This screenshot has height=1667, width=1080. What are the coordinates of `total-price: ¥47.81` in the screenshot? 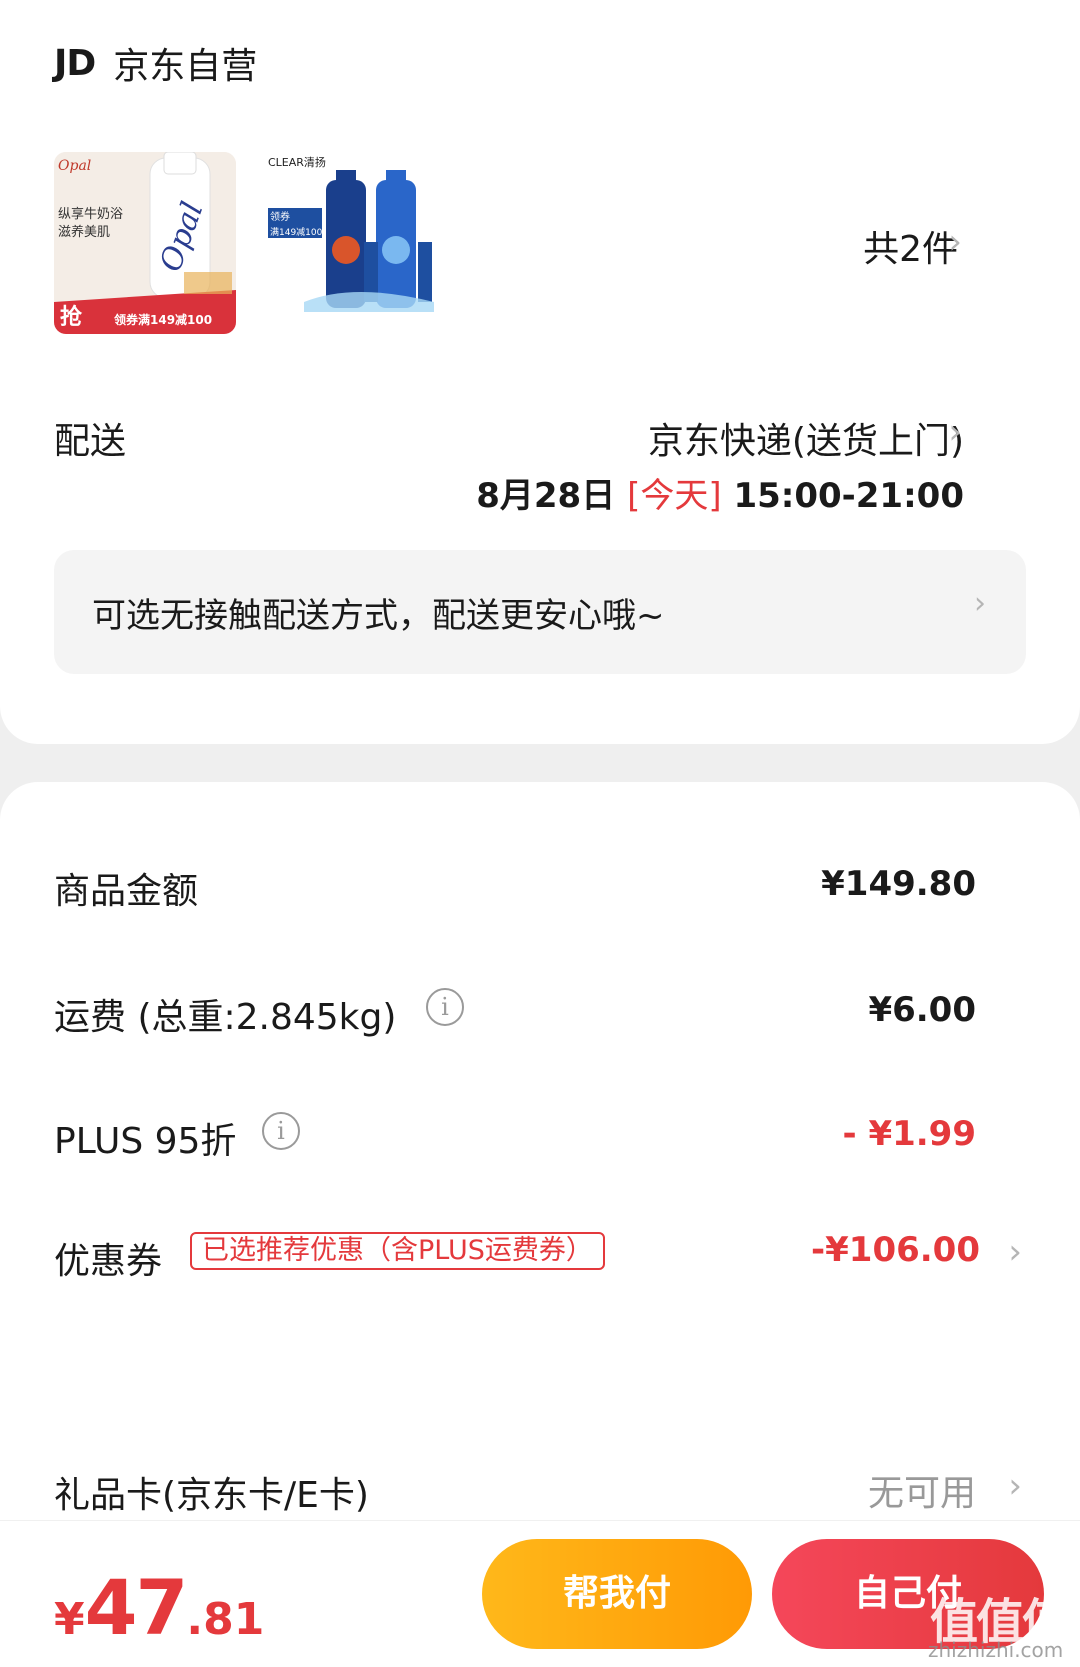 It's located at (159, 1607).